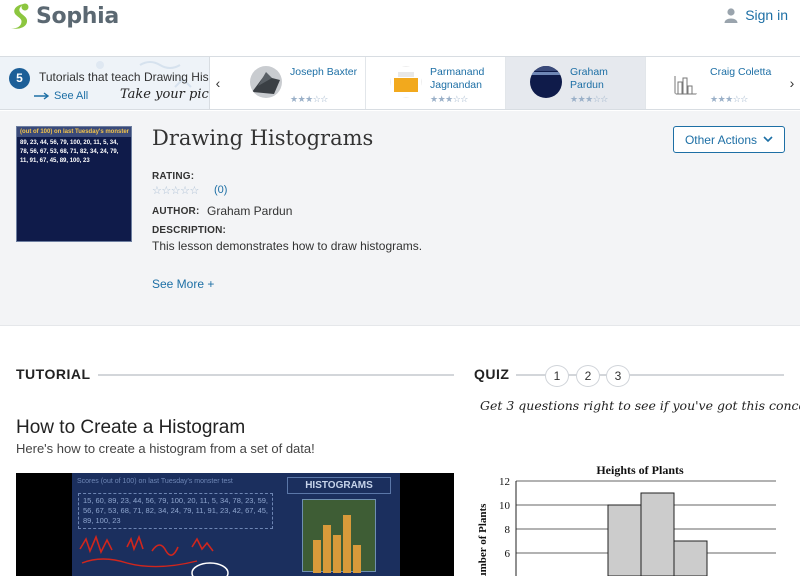  I want to click on take-your-pick-label: Take your pick:, so click(164, 94).